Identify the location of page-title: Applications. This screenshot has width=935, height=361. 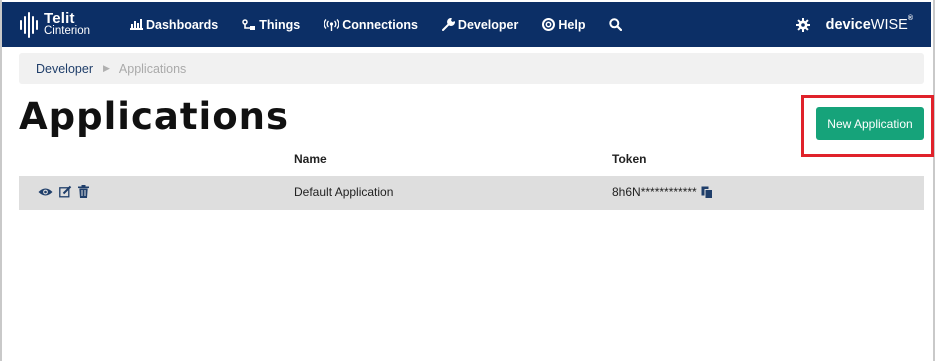
(154, 116).